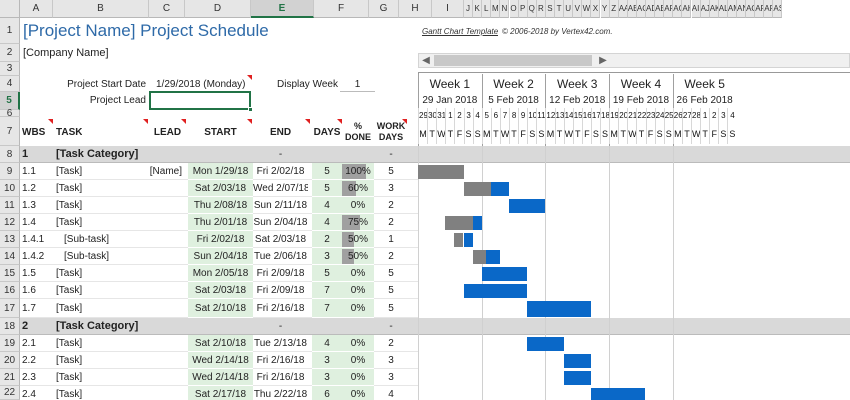 The height and width of the screenshot is (400, 850). Describe the element at coordinates (10, 171) in the screenshot. I see `row-header: 9` at that location.